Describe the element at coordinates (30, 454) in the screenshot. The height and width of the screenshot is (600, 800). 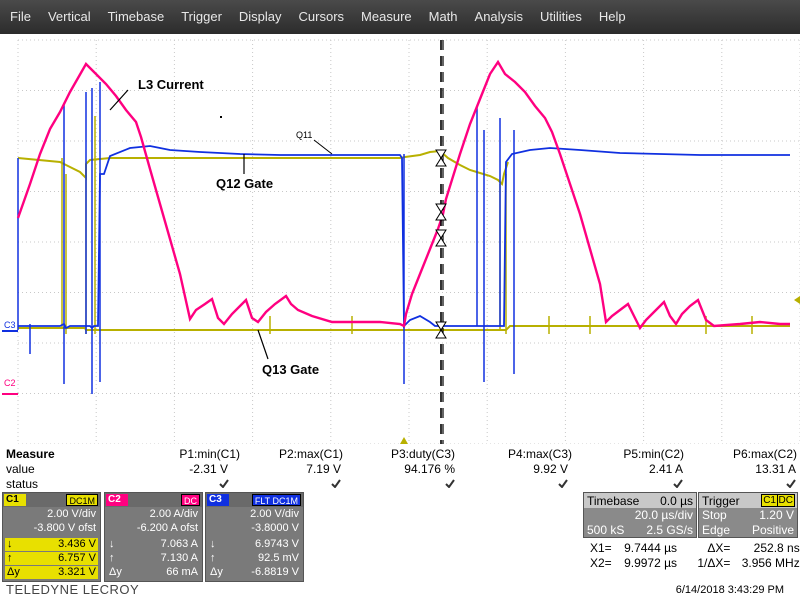
I see `measure-header-label: Measure` at that location.